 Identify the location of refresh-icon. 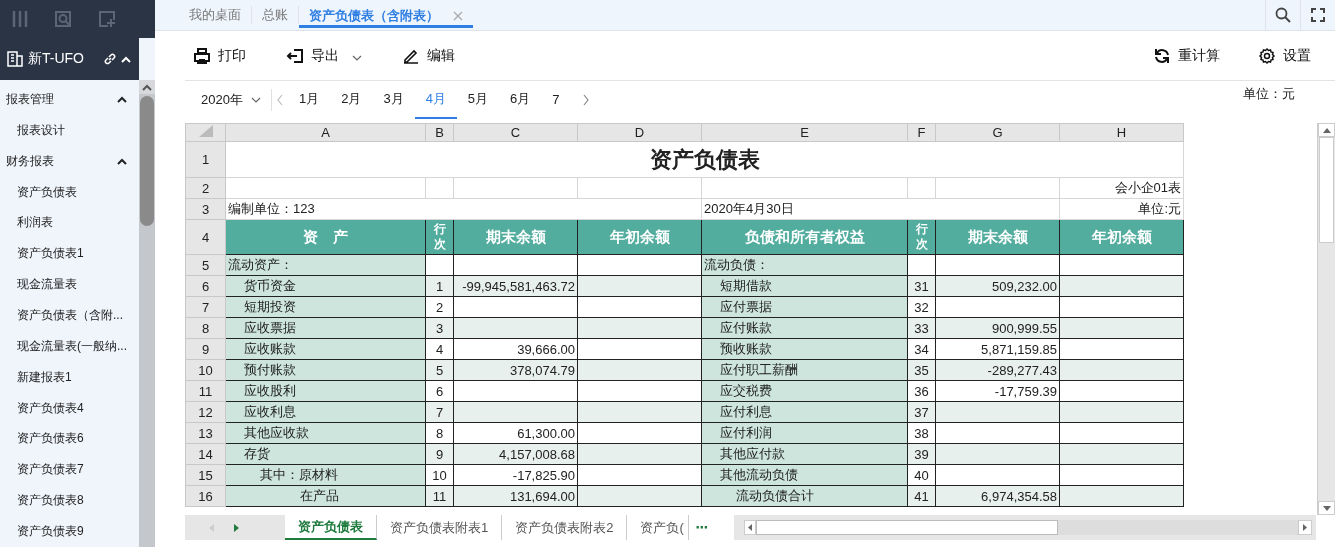
(1162, 55).